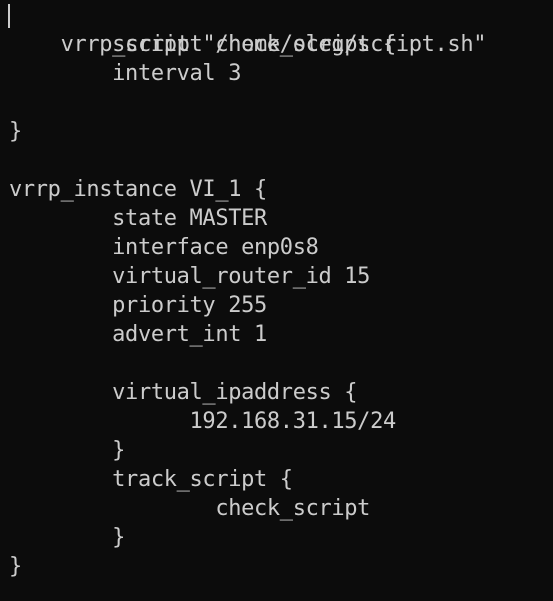  What do you see at coordinates (138, 334) in the screenshot?
I see `code-line-12: advert_int 1` at bounding box center [138, 334].